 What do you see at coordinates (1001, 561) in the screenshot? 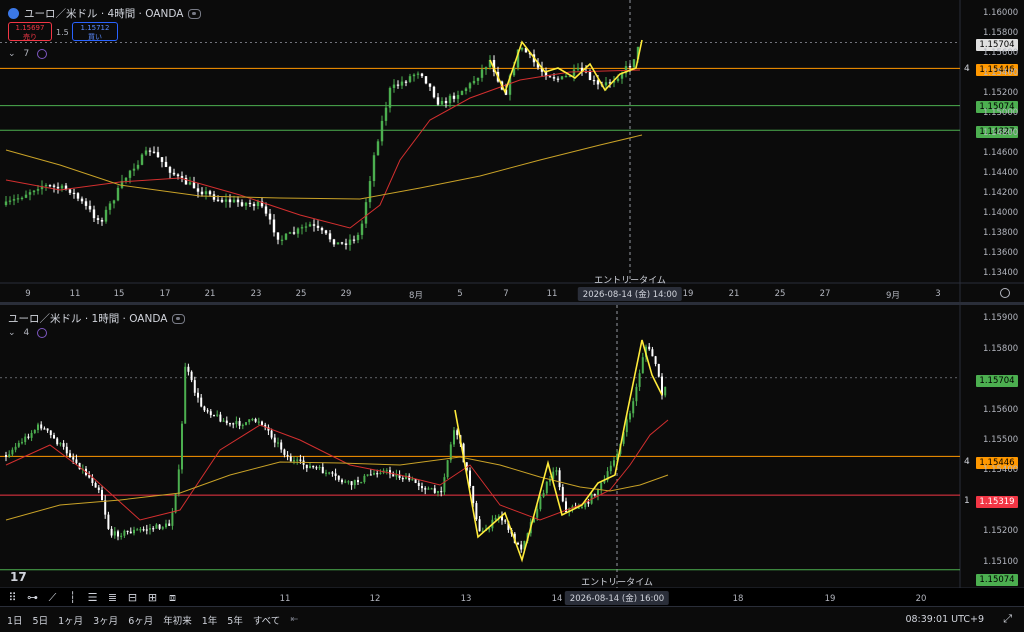
I see `price-axis-label: 1.15100` at bounding box center [1001, 561].